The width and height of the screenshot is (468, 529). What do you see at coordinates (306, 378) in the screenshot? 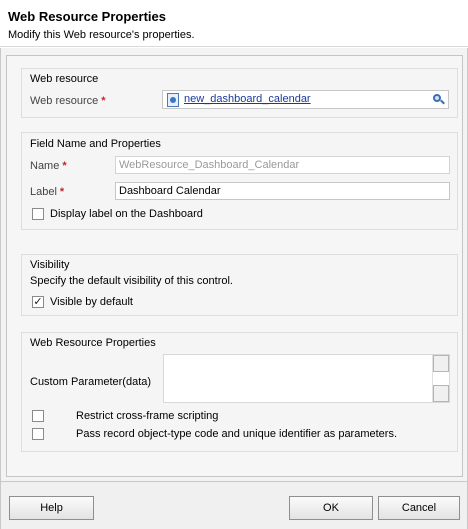
I see `custom-parameter-input` at bounding box center [306, 378].